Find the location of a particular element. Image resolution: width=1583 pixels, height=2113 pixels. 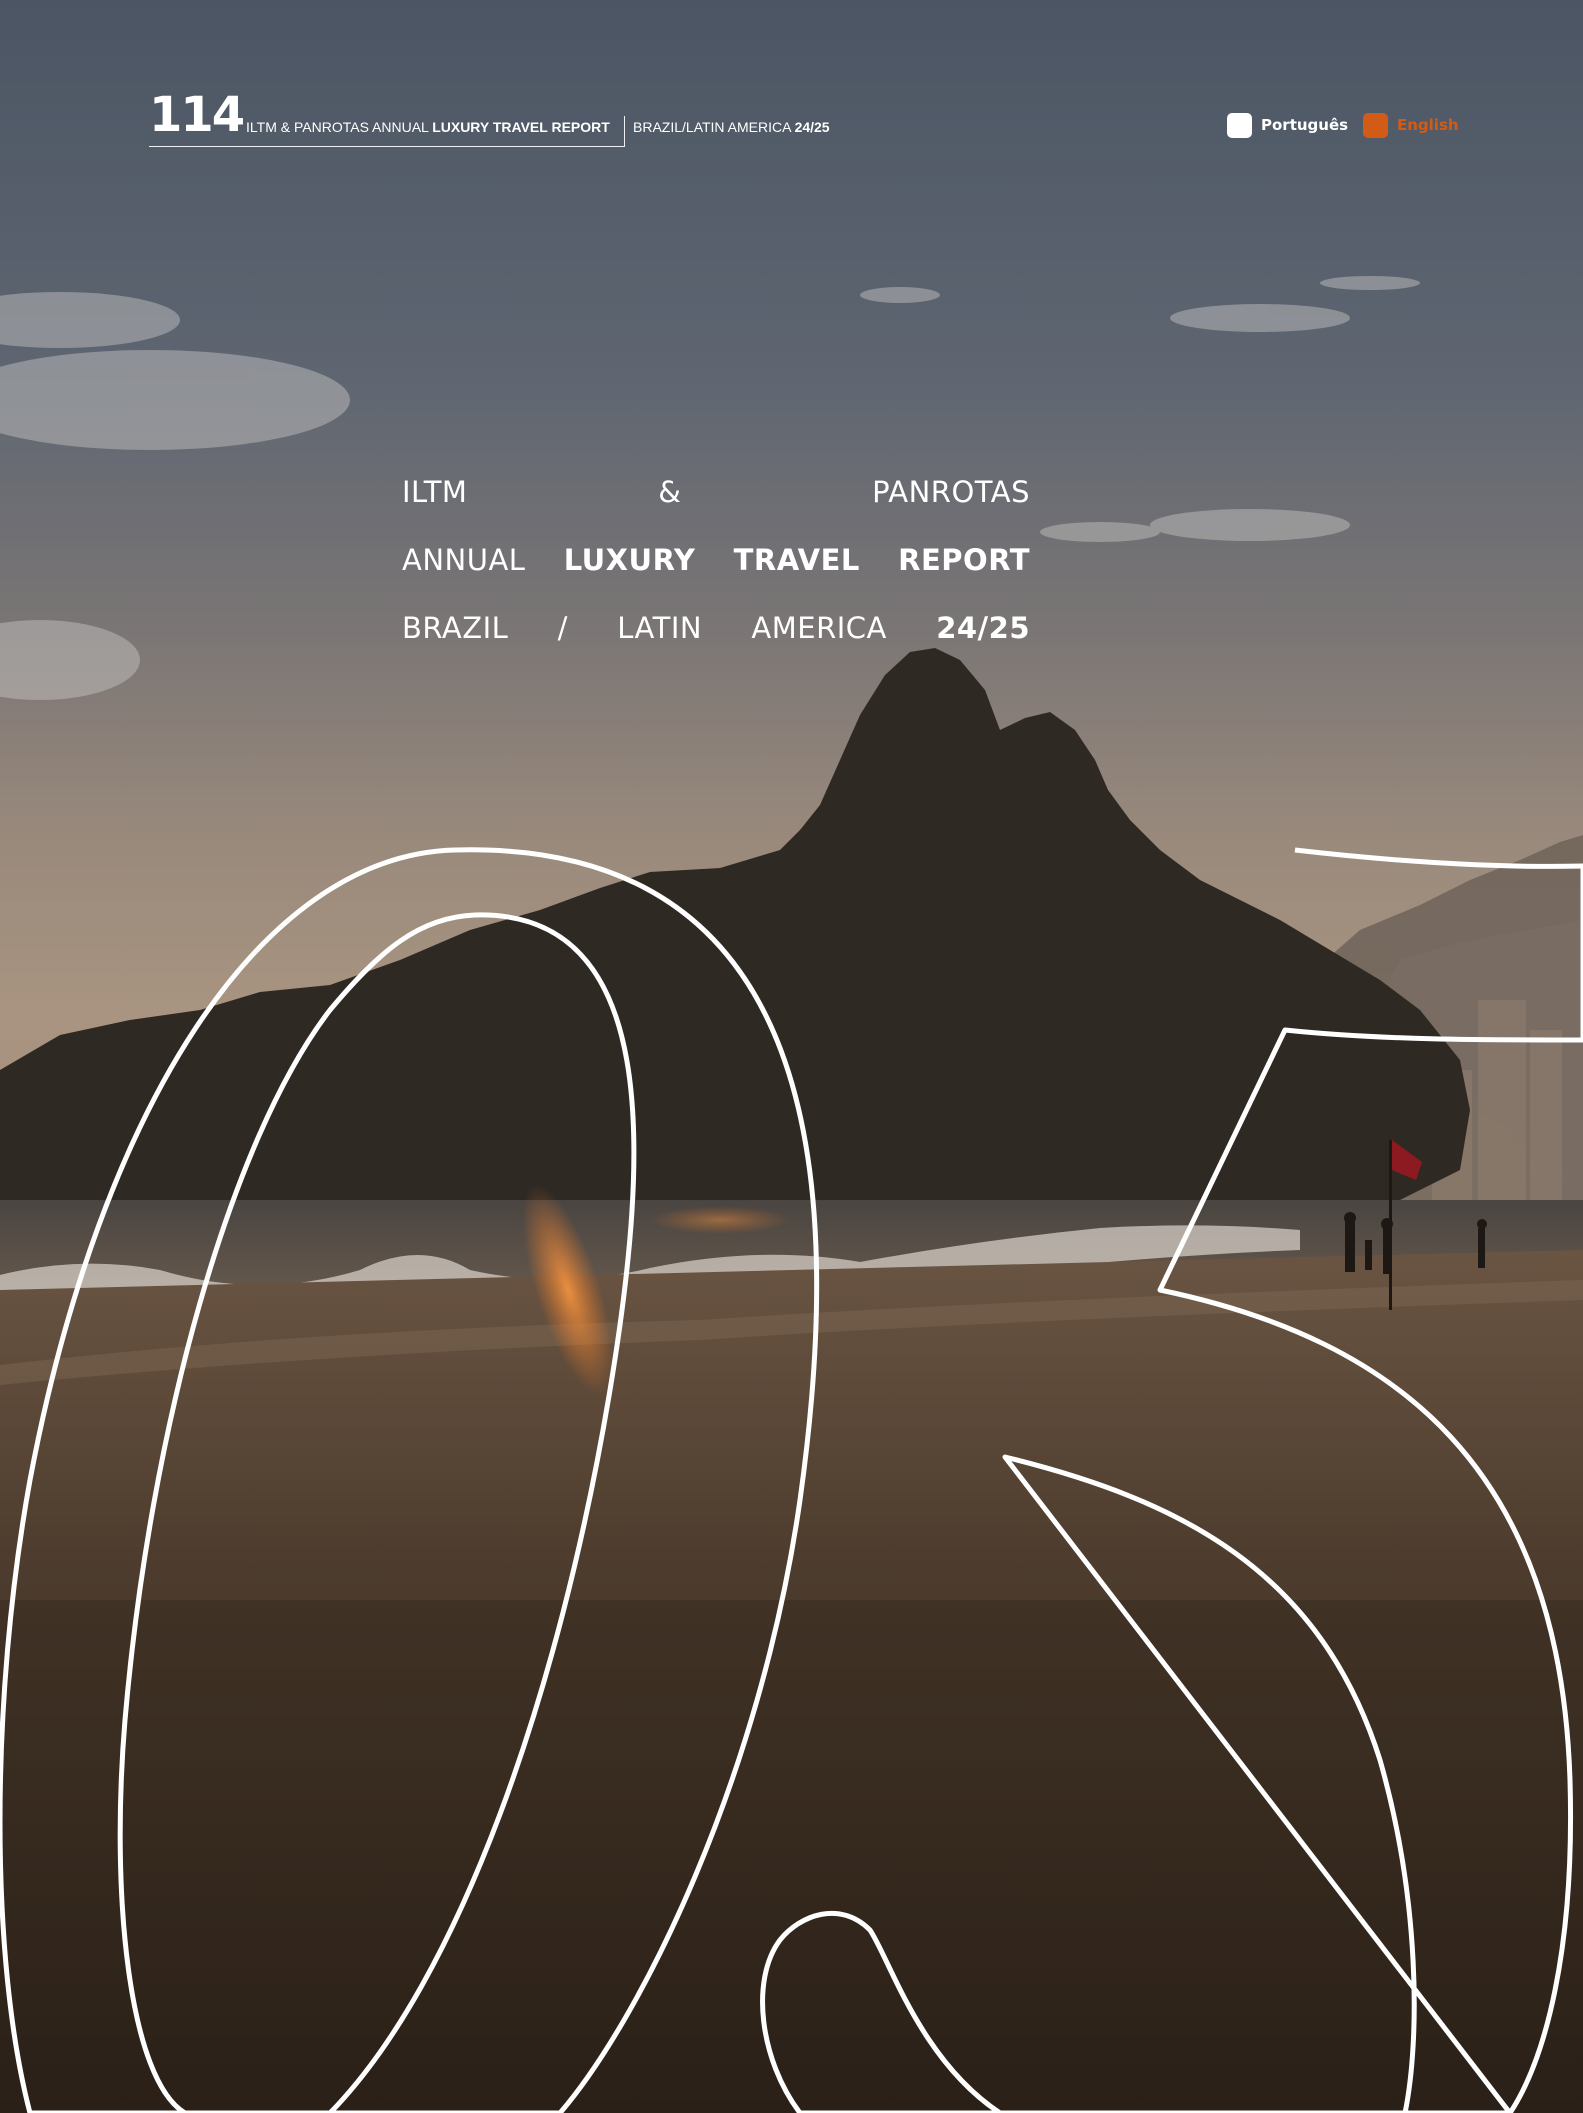

language-link-english: English is located at coordinates (1411, 125).